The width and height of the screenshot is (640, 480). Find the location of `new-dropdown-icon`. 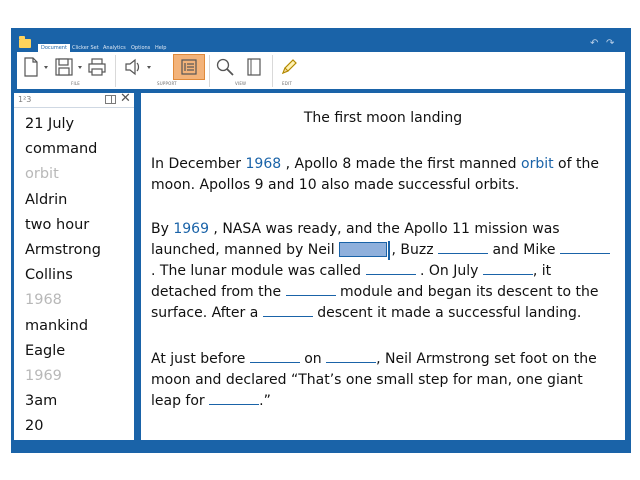

new-dropdown-icon is located at coordinates (46, 67).